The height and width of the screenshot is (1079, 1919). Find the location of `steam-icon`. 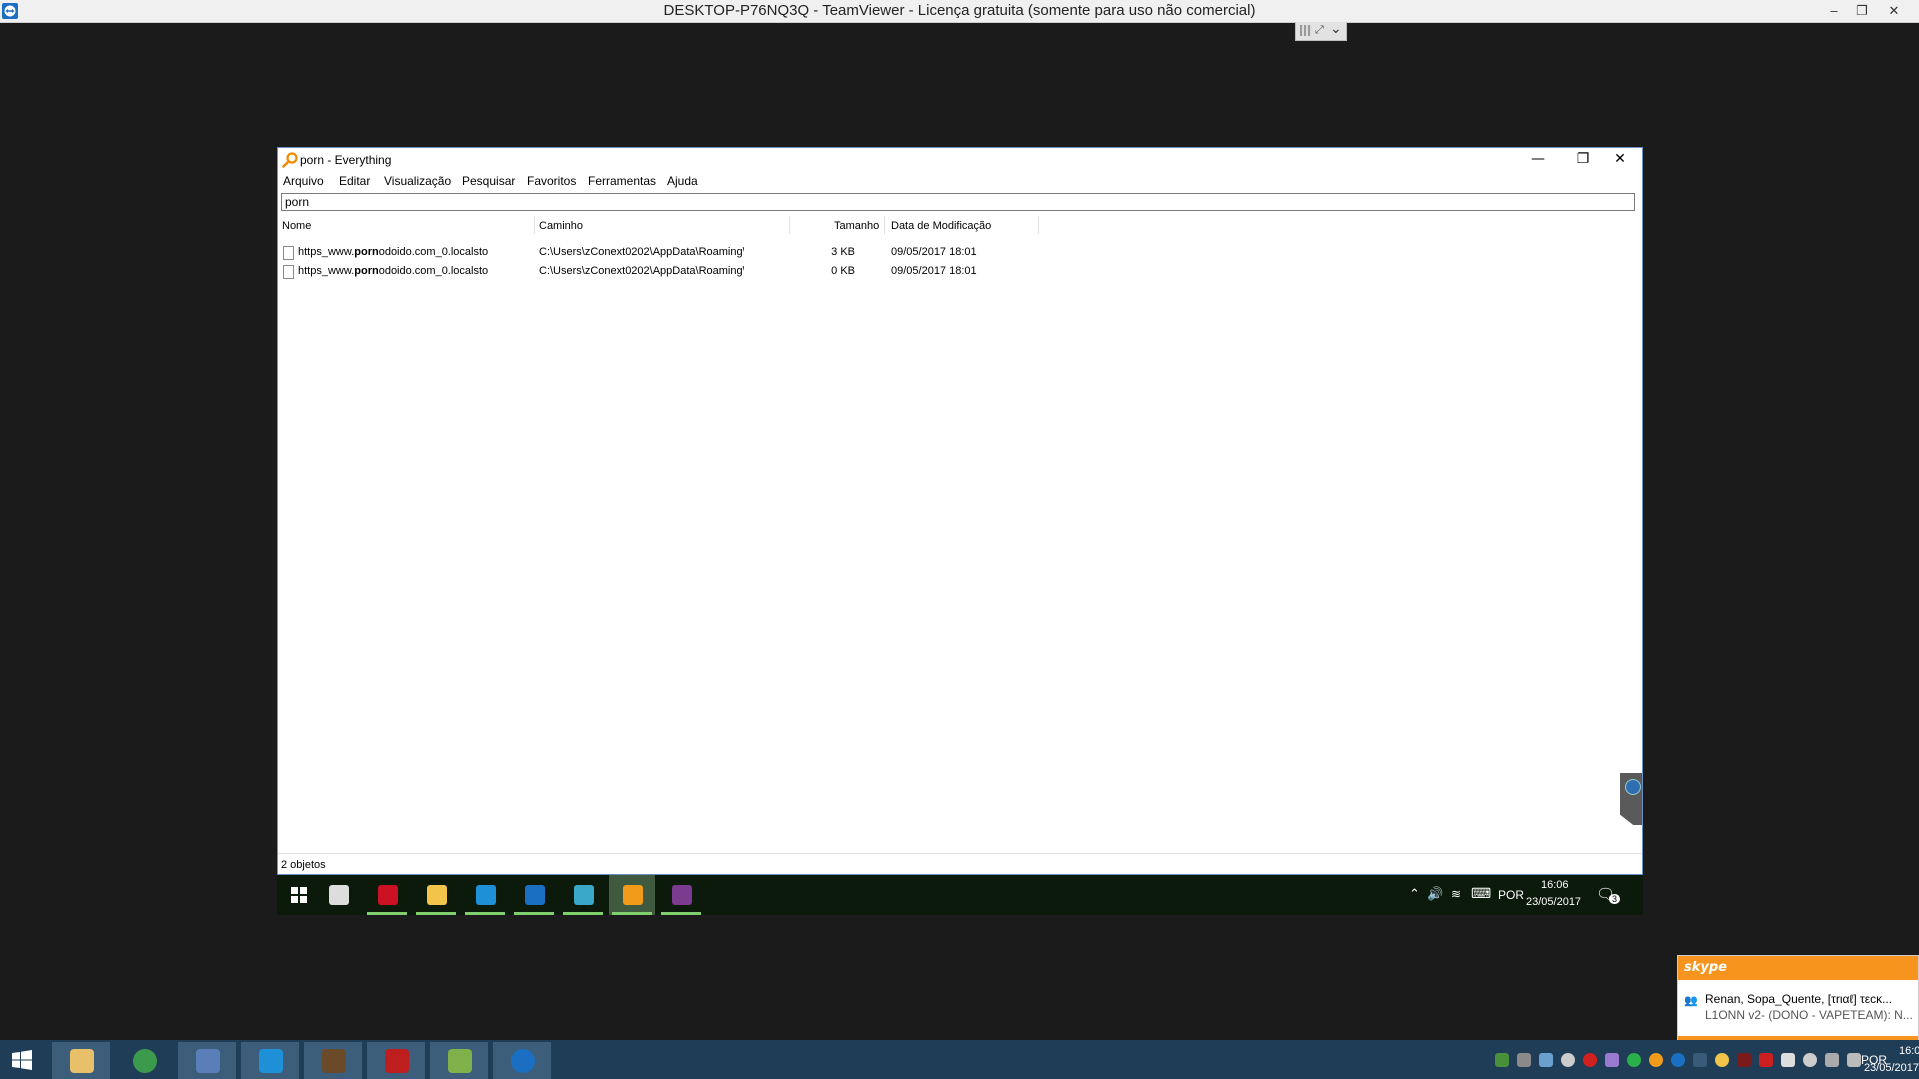

steam-icon is located at coordinates (1700, 1060).